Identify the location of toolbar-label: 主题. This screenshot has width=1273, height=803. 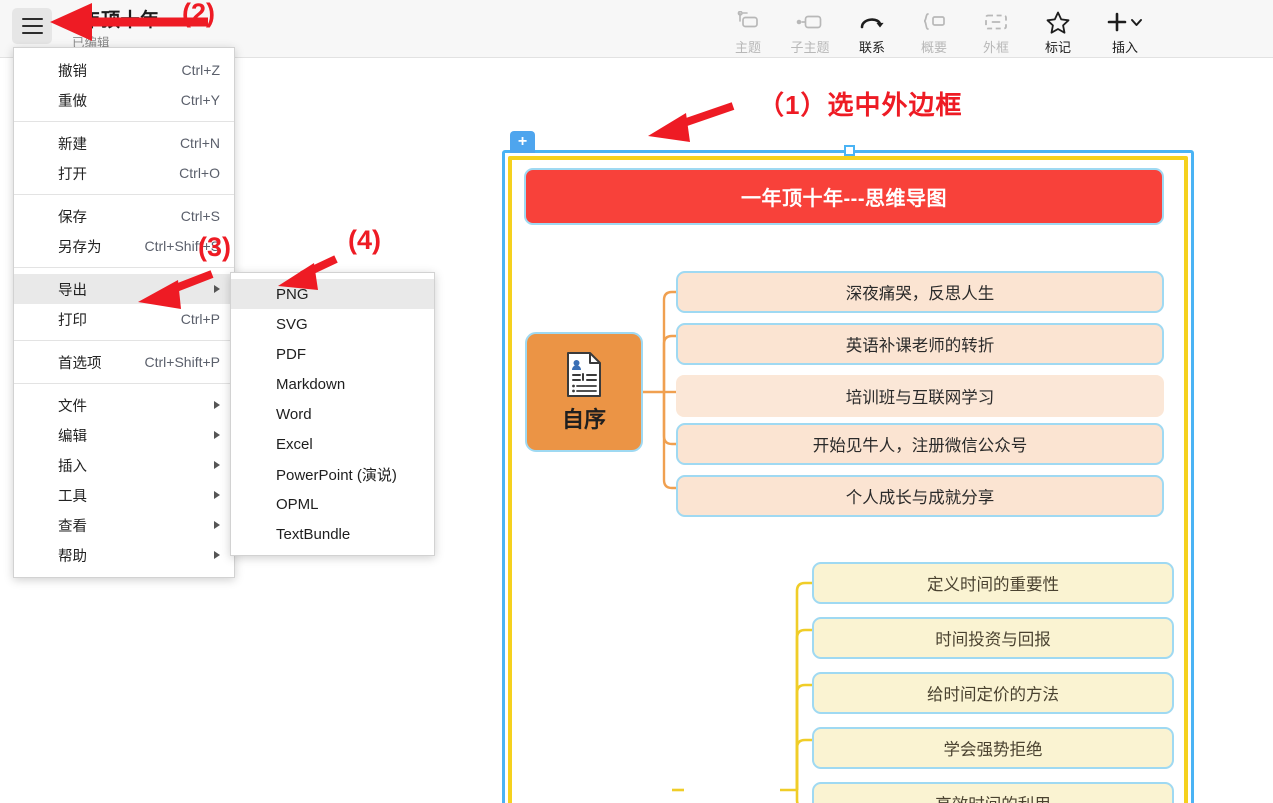
(747, 47).